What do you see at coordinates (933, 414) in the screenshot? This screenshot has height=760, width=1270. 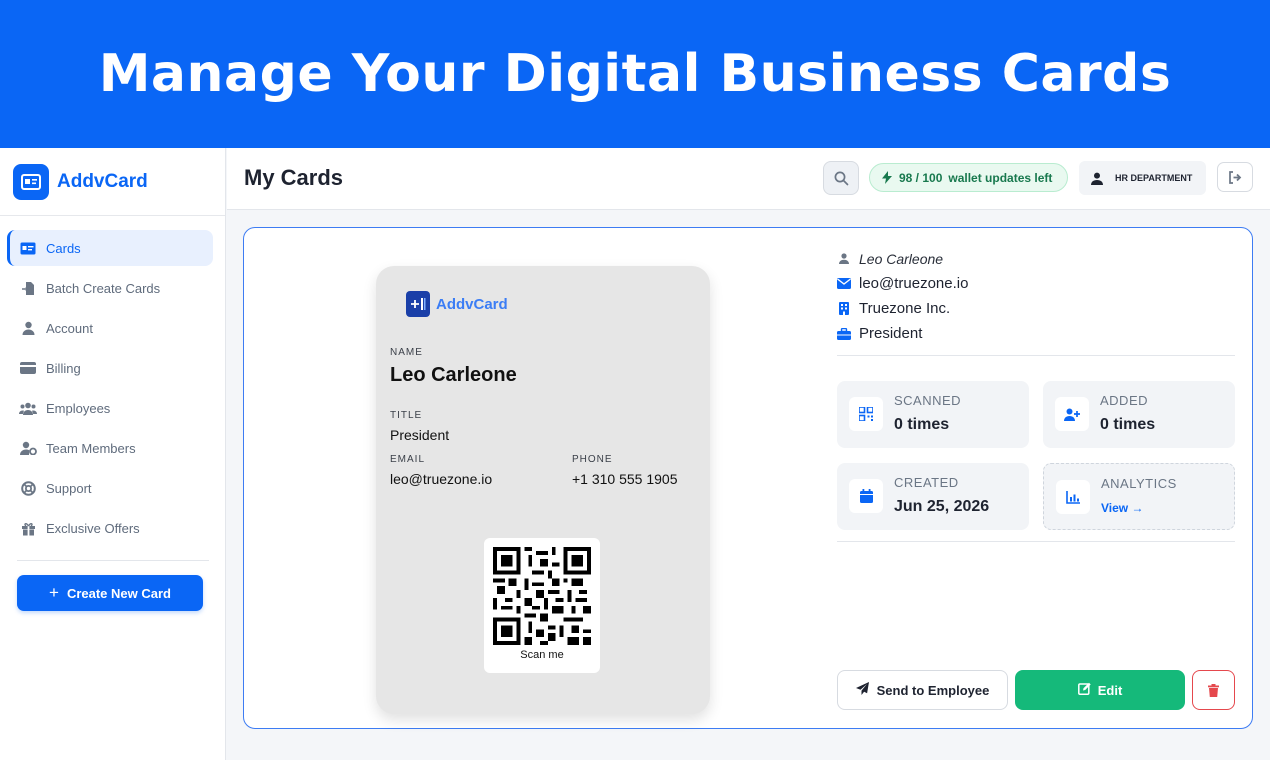 I see `stat-scanned: SCANNED 0 times` at bounding box center [933, 414].